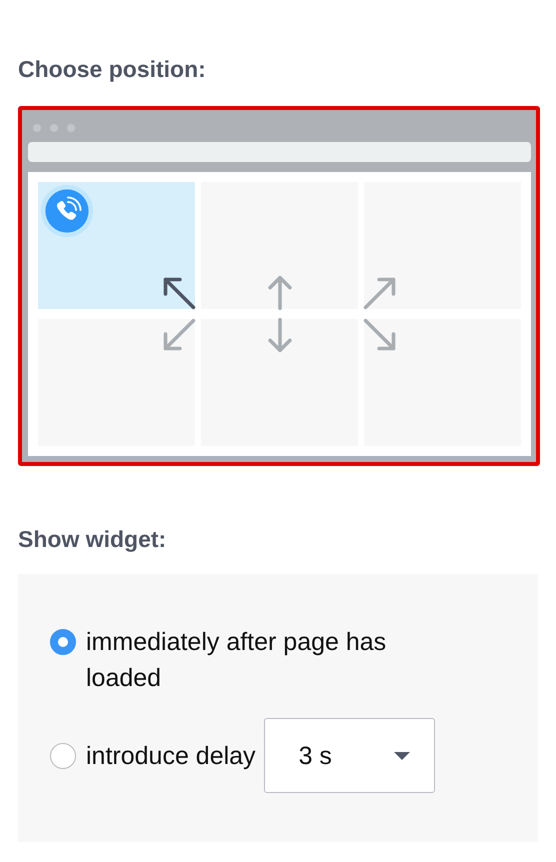  I want to click on section-heading: Show widget:, so click(93, 540).